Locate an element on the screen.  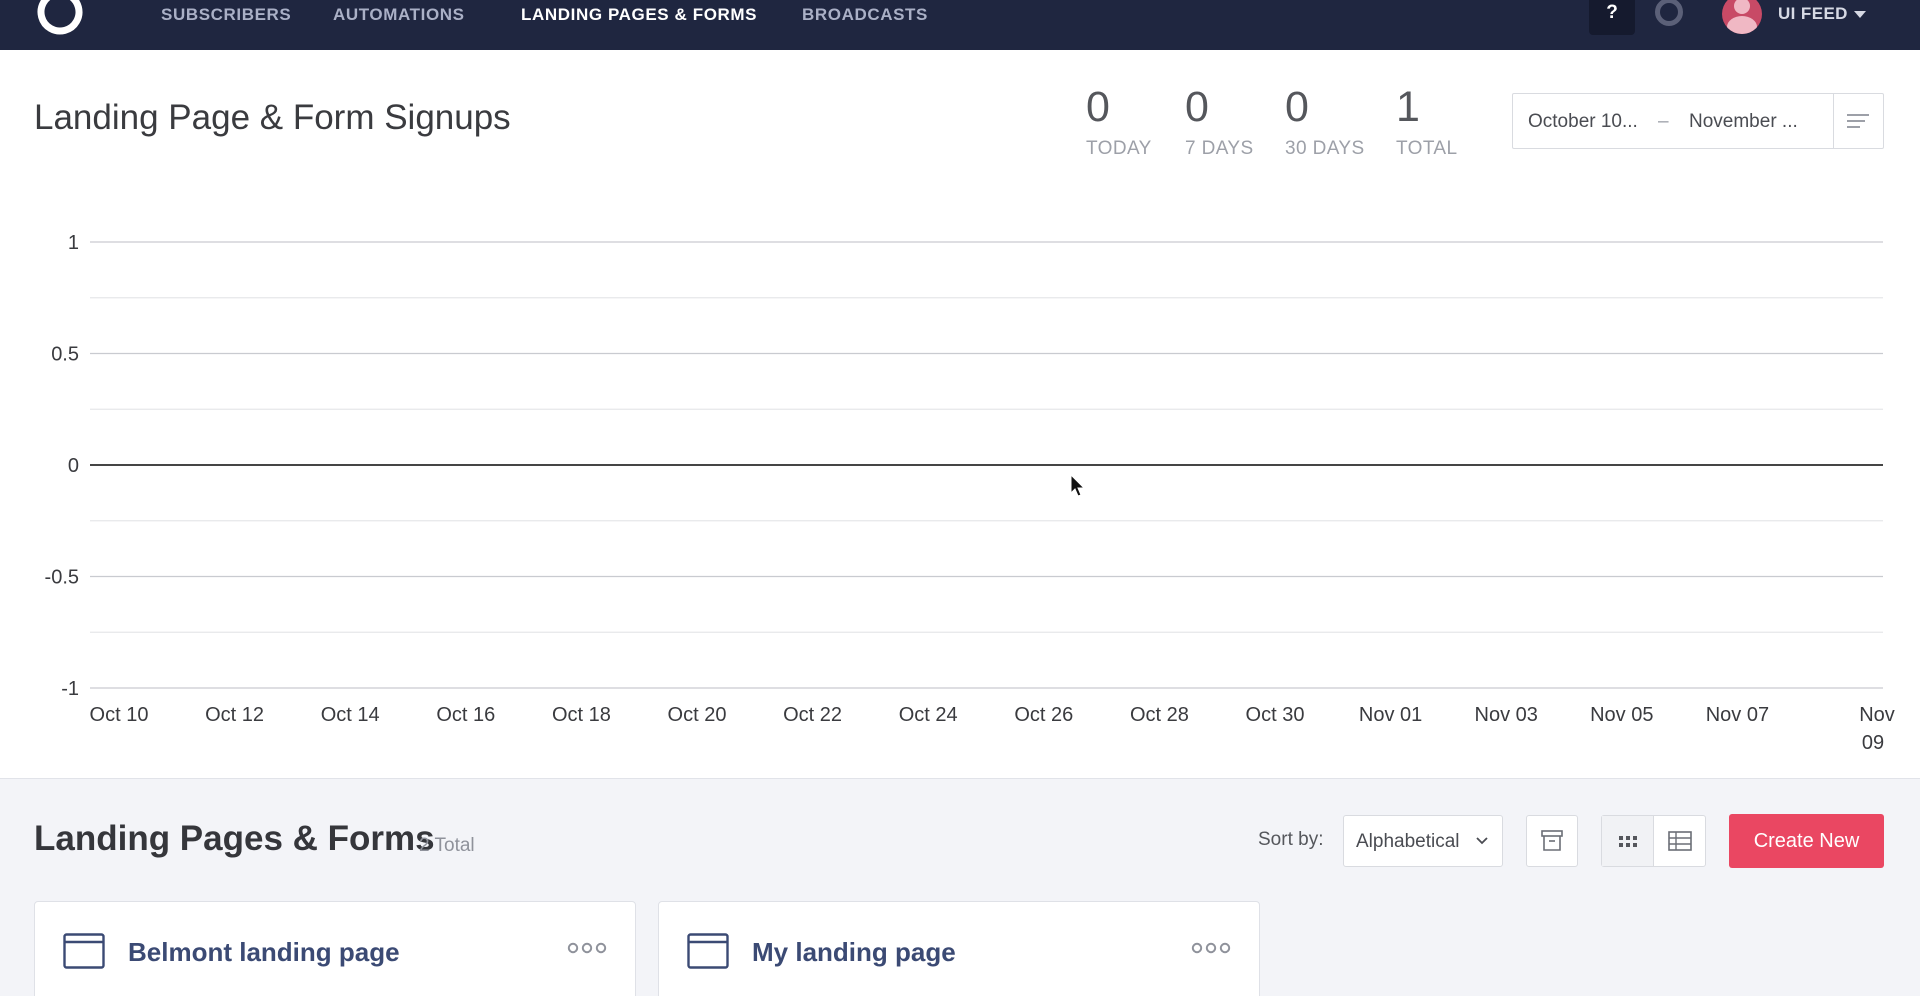
stat-30-days: 0 30 DAYS is located at coordinates (1325, 122).